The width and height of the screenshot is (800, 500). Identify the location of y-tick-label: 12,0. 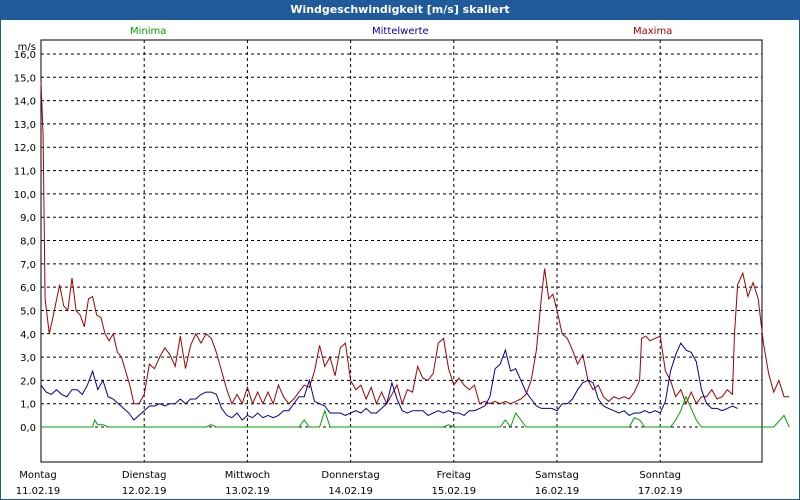
(25, 148).